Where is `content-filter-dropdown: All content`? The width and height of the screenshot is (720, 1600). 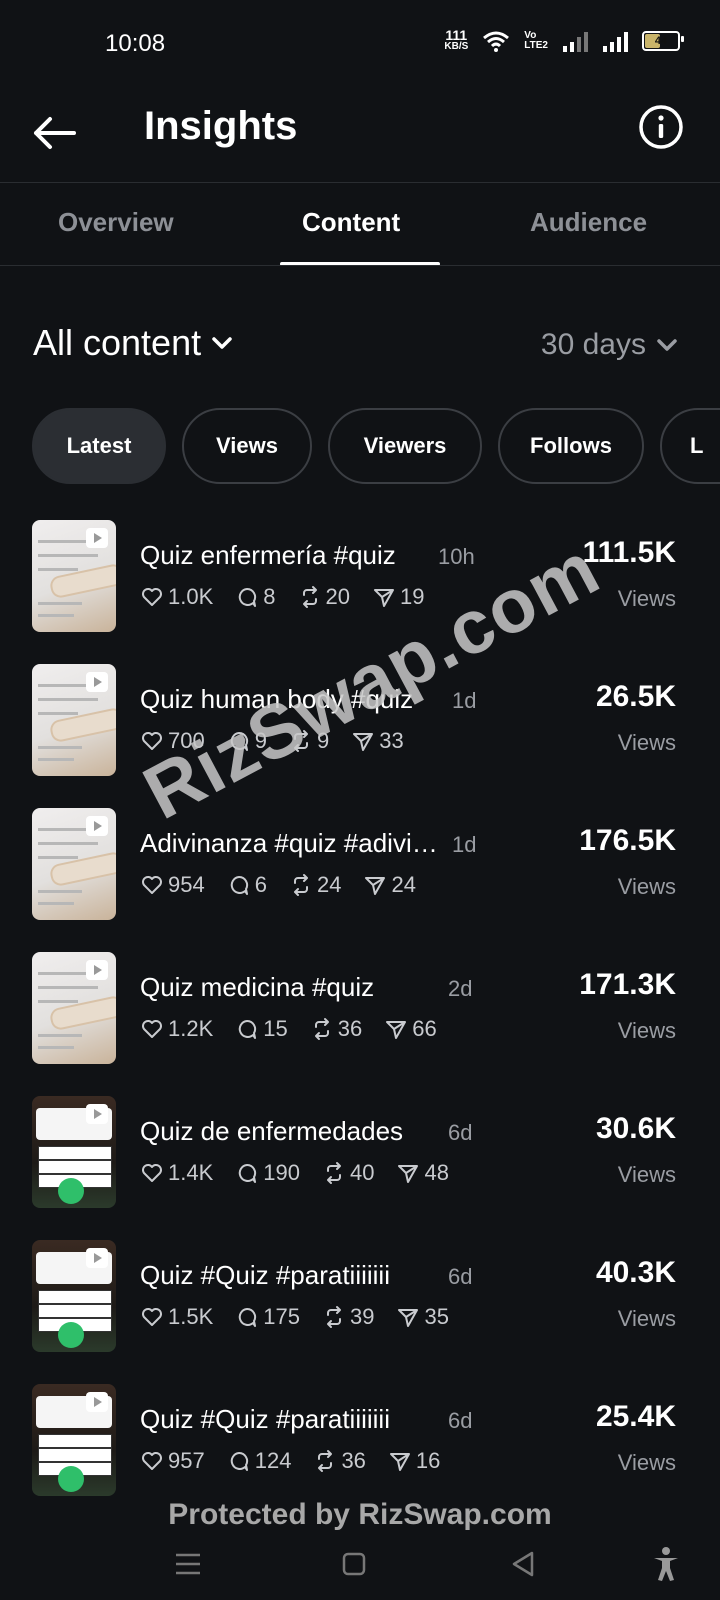
content-filter-dropdown: All content is located at coordinates (133, 343).